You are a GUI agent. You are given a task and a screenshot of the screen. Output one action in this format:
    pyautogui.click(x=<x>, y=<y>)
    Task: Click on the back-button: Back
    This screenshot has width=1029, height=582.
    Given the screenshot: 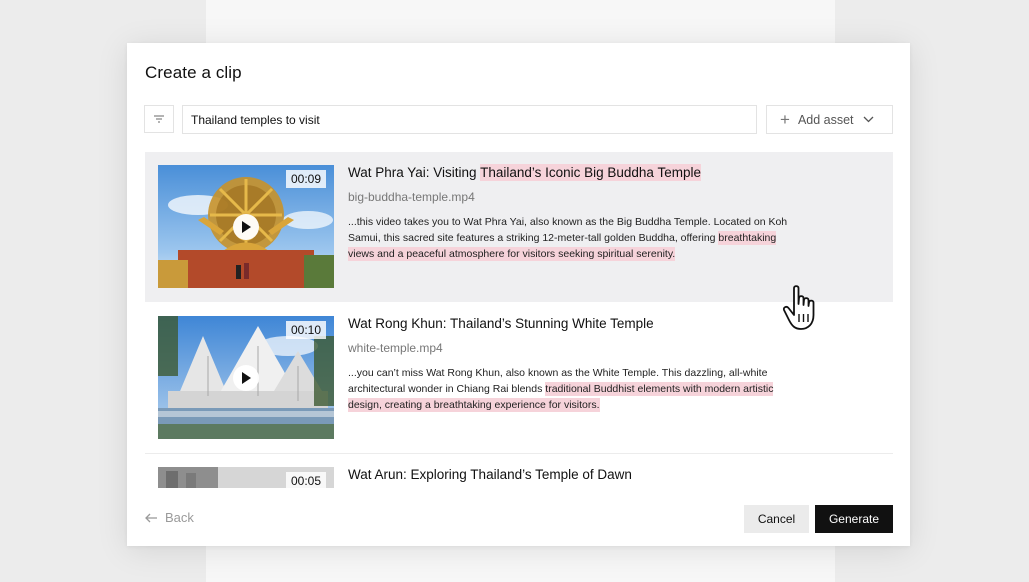 What is the action you would take?
    pyautogui.click(x=169, y=517)
    